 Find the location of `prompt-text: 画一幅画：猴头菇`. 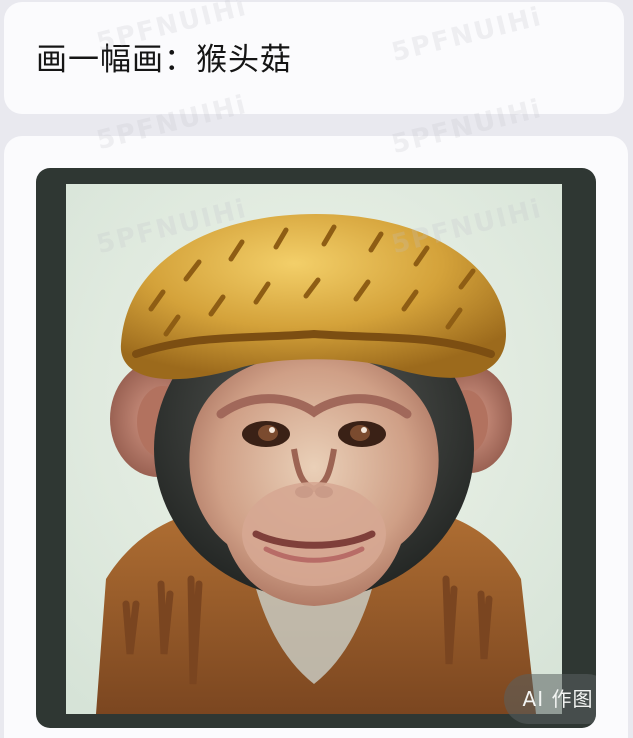

prompt-text: 画一幅画：猴头菇 is located at coordinates (164, 60).